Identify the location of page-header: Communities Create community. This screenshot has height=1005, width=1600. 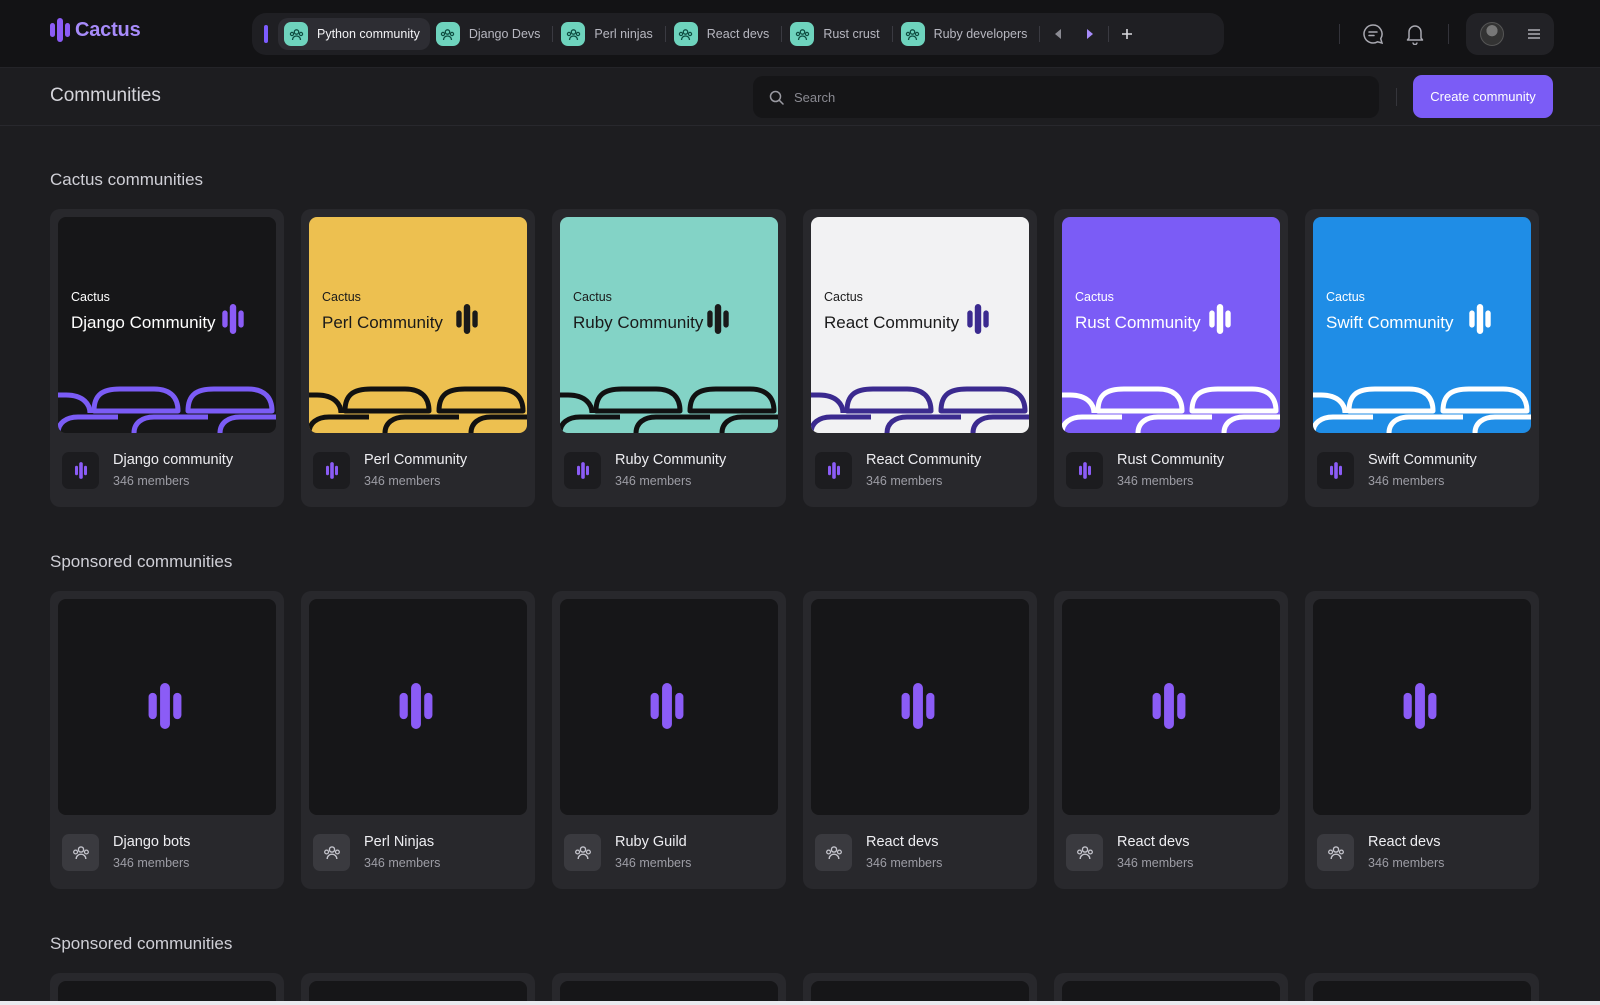
(800, 97).